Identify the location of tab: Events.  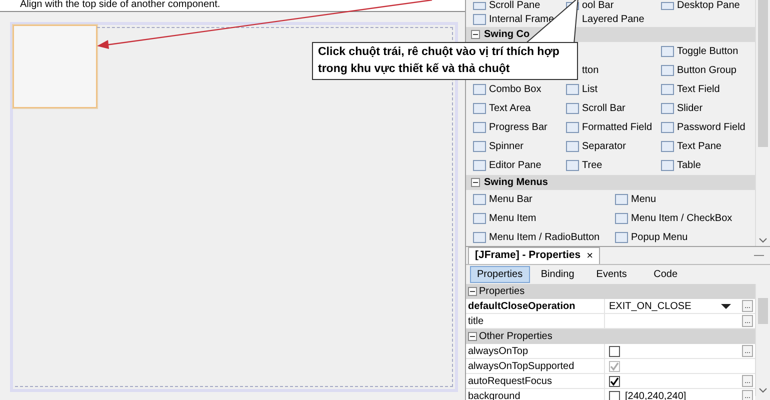
(612, 274).